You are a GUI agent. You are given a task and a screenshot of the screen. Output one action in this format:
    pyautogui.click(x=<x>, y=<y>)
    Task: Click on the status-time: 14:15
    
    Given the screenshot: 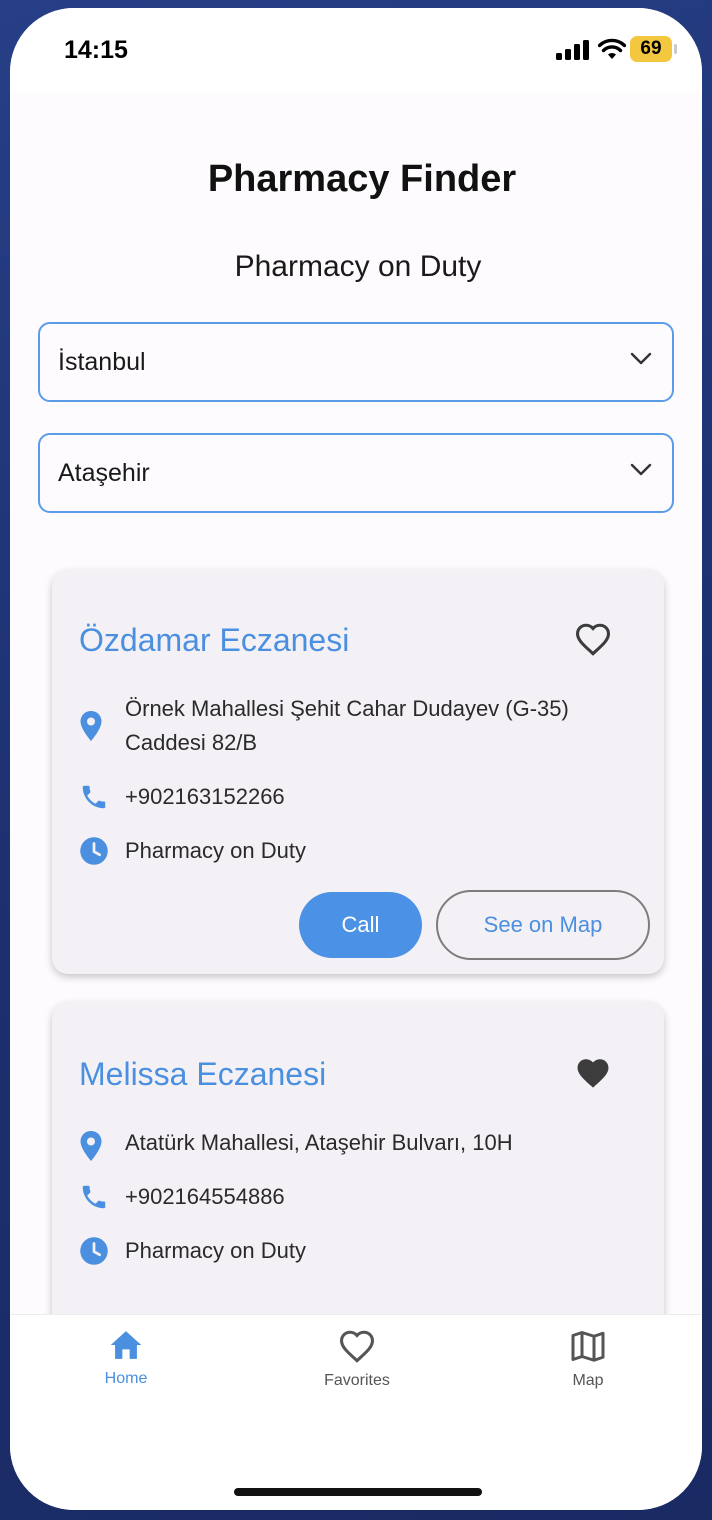 What is the action you would take?
    pyautogui.click(x=96, y=50)
    